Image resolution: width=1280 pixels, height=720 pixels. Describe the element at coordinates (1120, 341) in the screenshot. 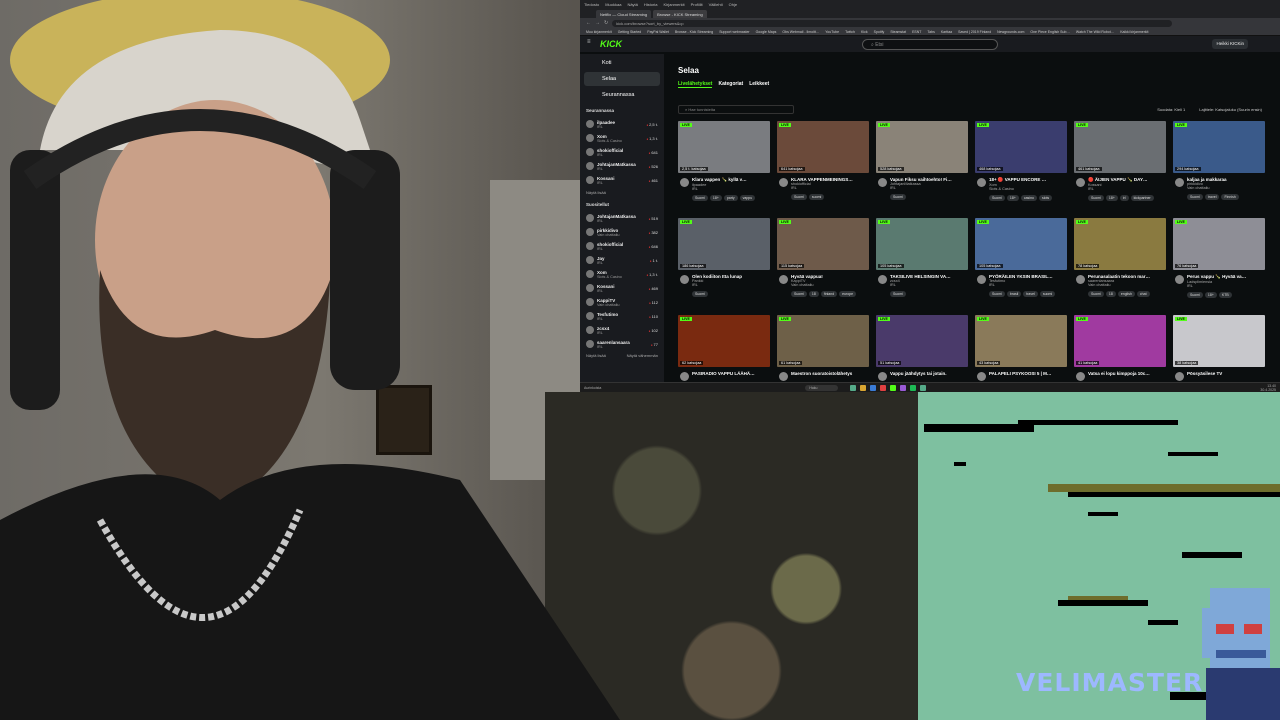

I see `stream-thumbnail: LIVE 41 katsojaa` at that location.